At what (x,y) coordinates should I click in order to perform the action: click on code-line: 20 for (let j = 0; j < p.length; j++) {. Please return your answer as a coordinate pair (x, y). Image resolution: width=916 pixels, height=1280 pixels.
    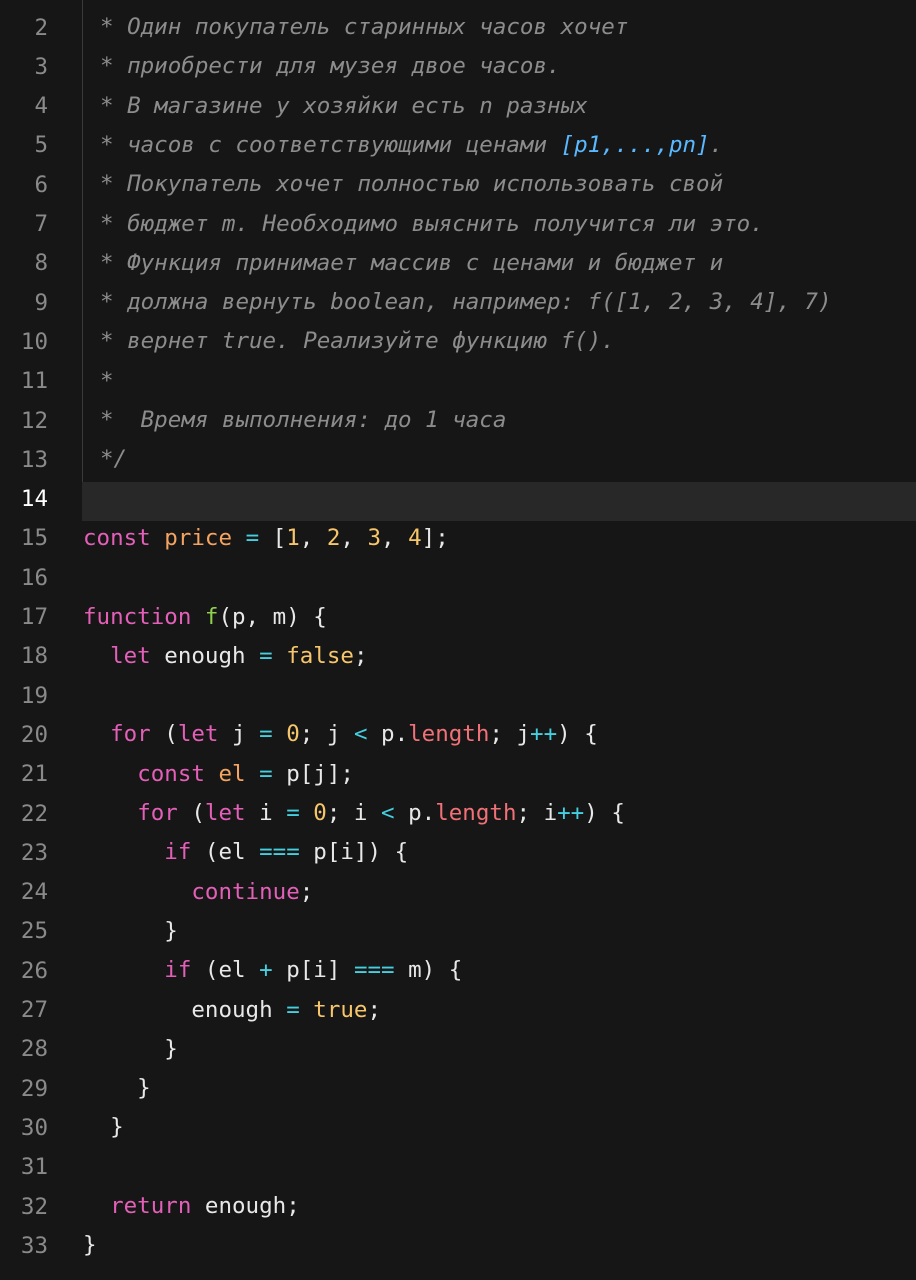
    Looking at the image, I should click on (458, 734).